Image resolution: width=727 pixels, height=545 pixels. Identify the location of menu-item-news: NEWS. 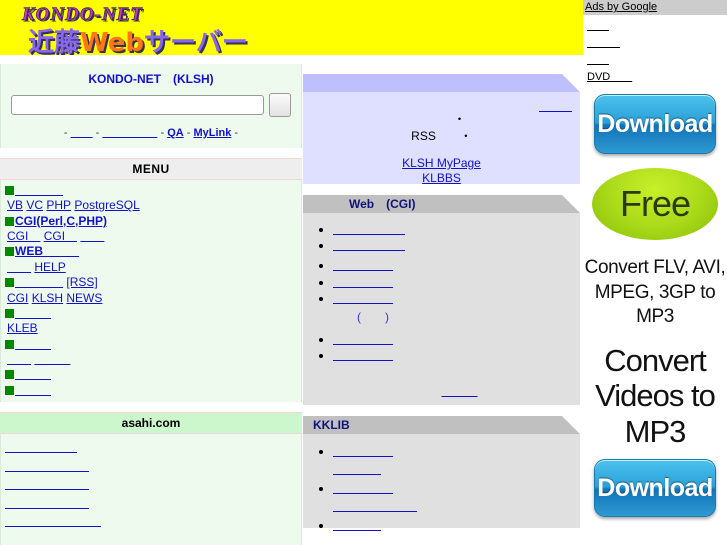
(84, 298).